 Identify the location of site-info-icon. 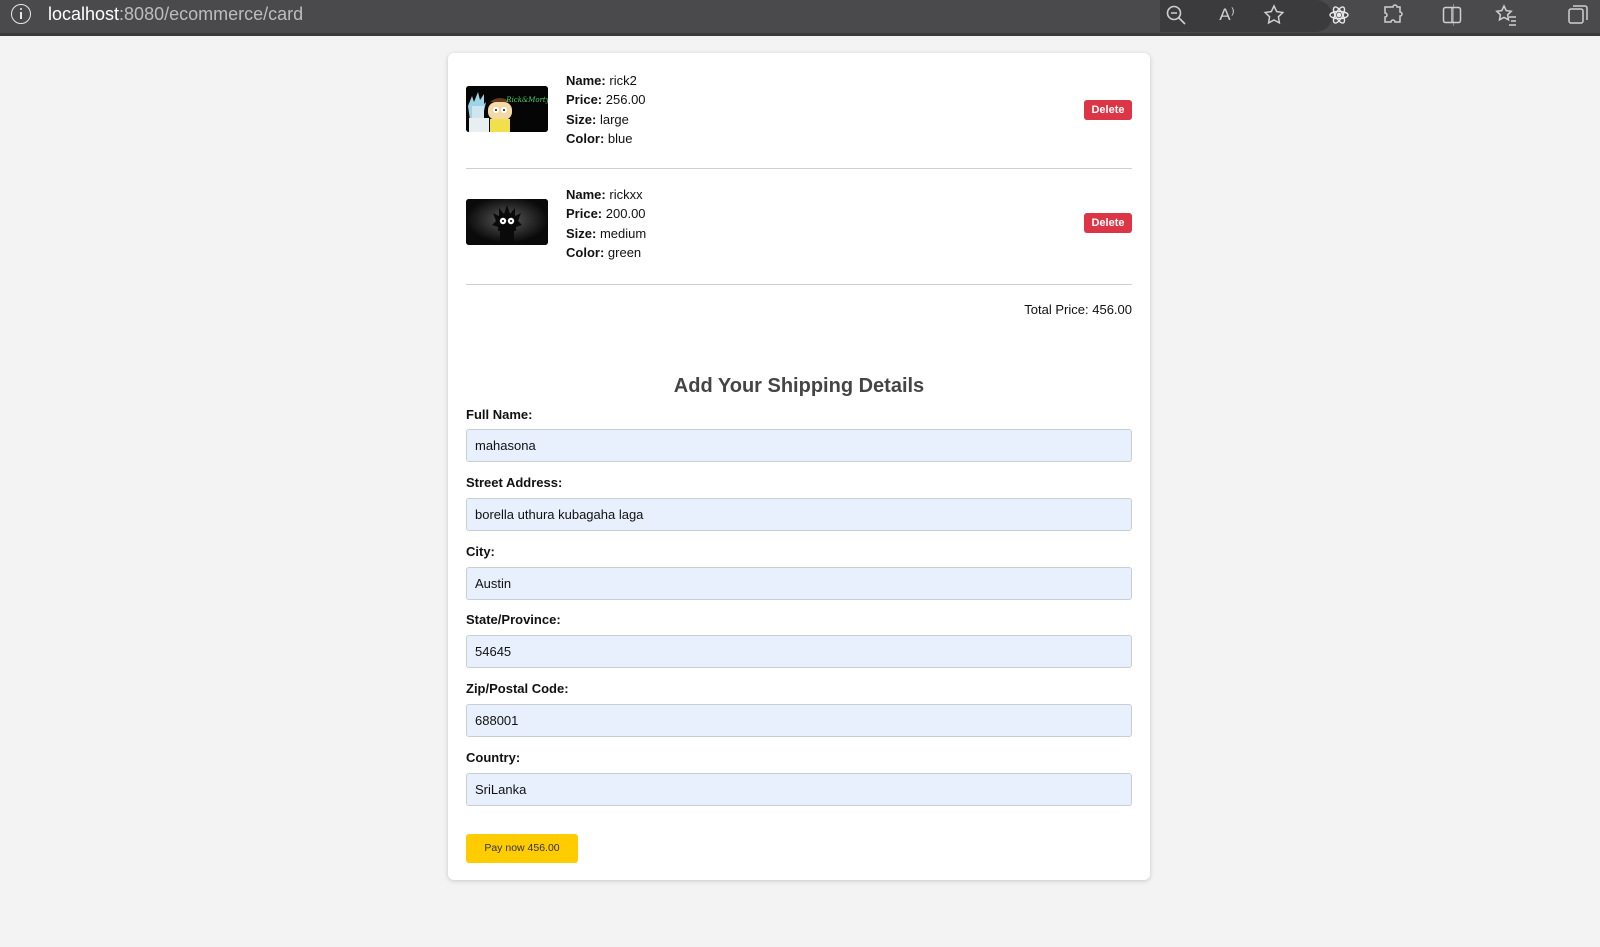
(21, 14).